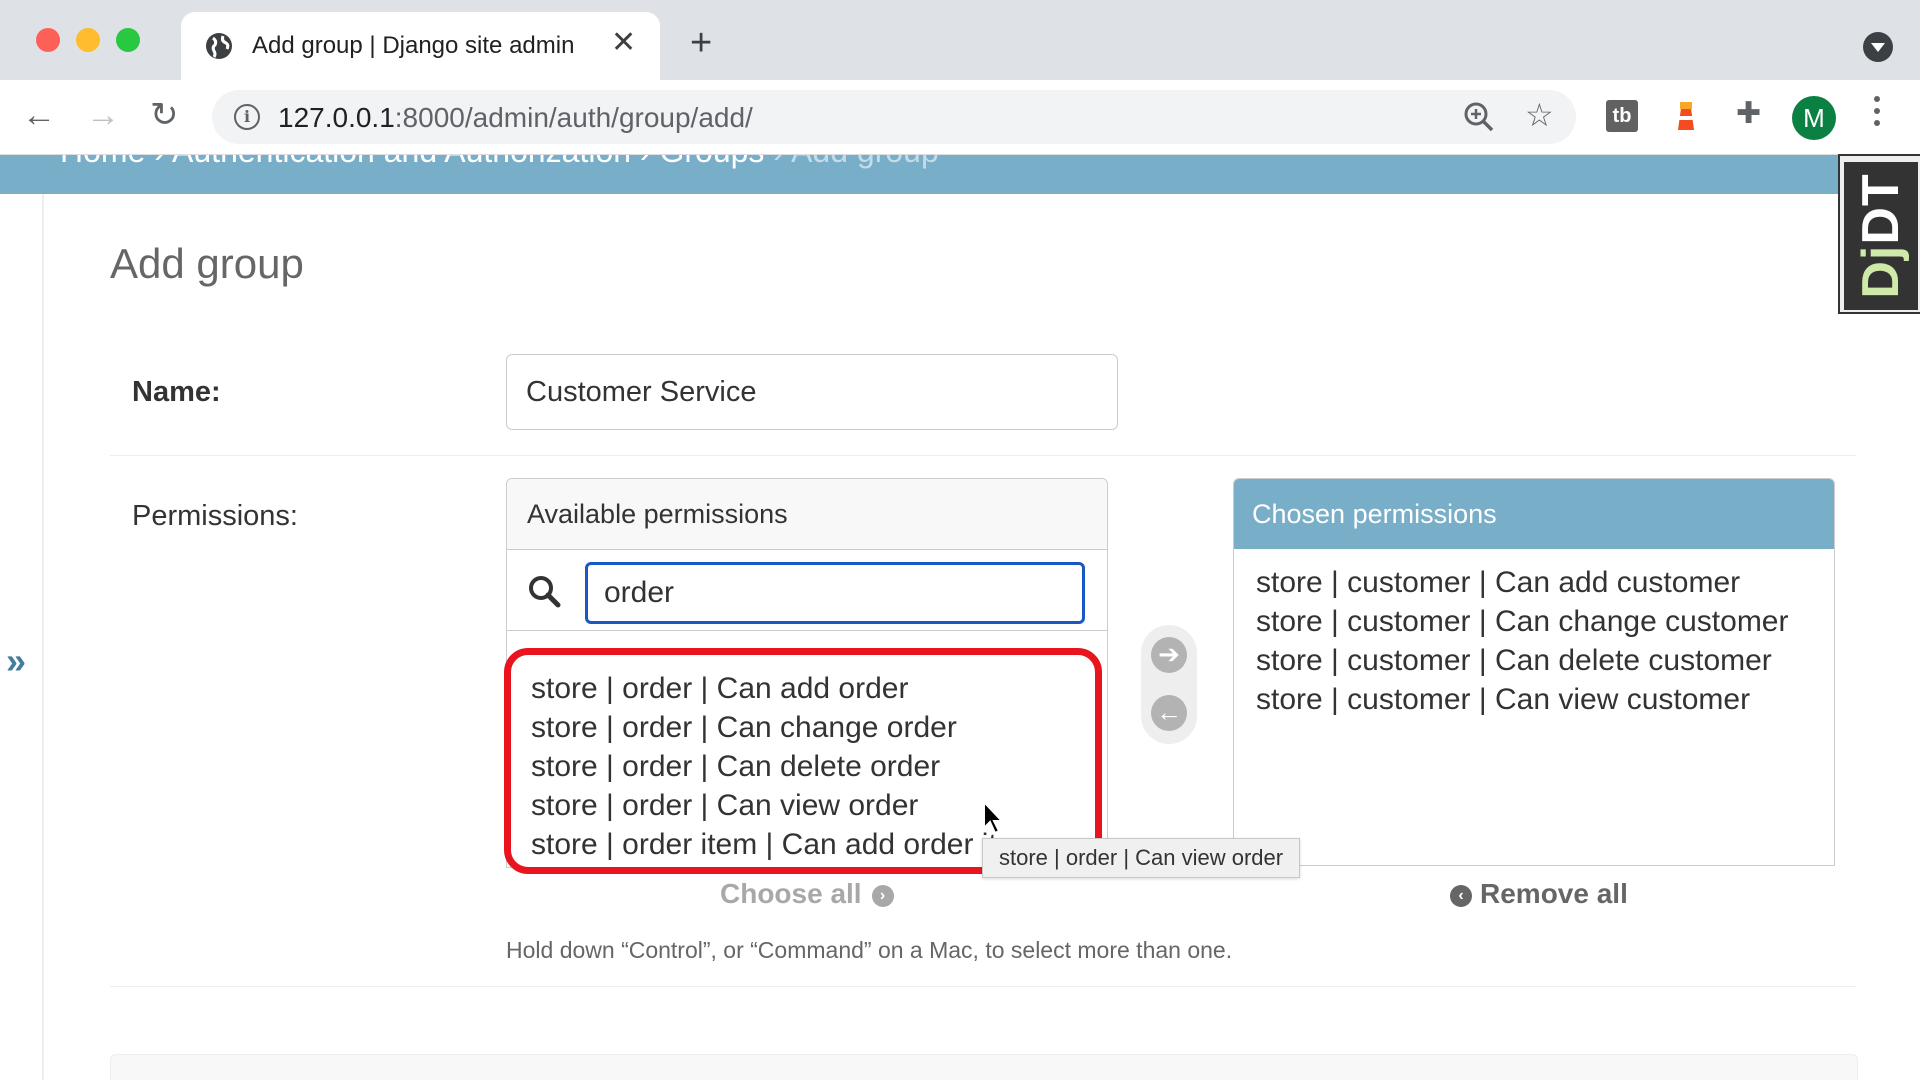  Describe the element at coordinates (1522, 660) in the screenshot. I see `chosen-permission-option: store | customer | Can delete customer` at that location.